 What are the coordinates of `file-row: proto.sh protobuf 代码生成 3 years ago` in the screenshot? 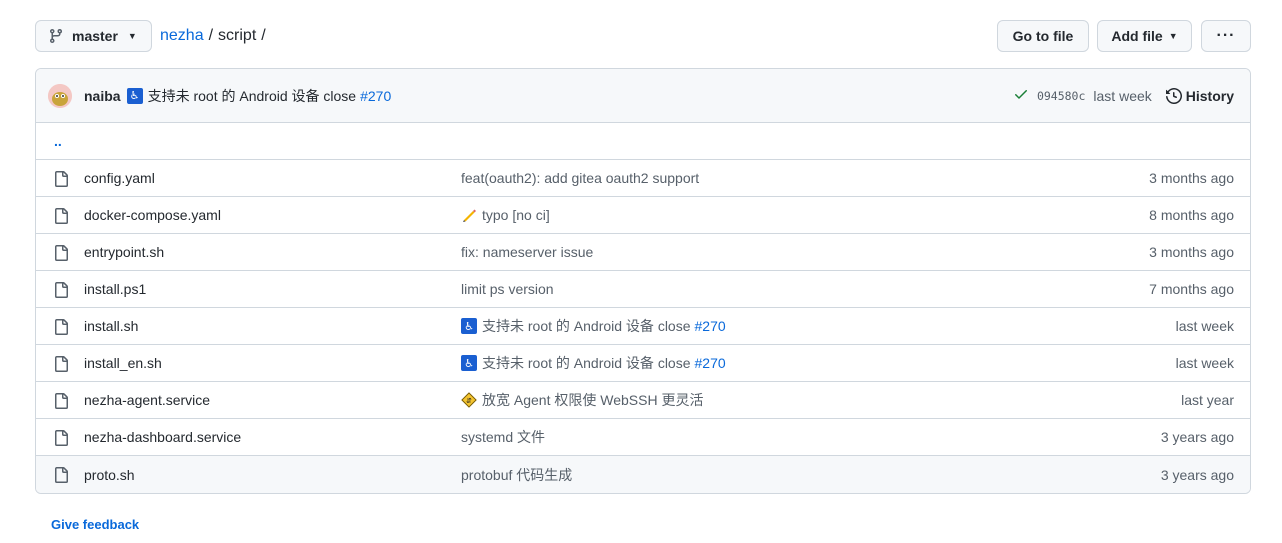 It's located at (643, 474).